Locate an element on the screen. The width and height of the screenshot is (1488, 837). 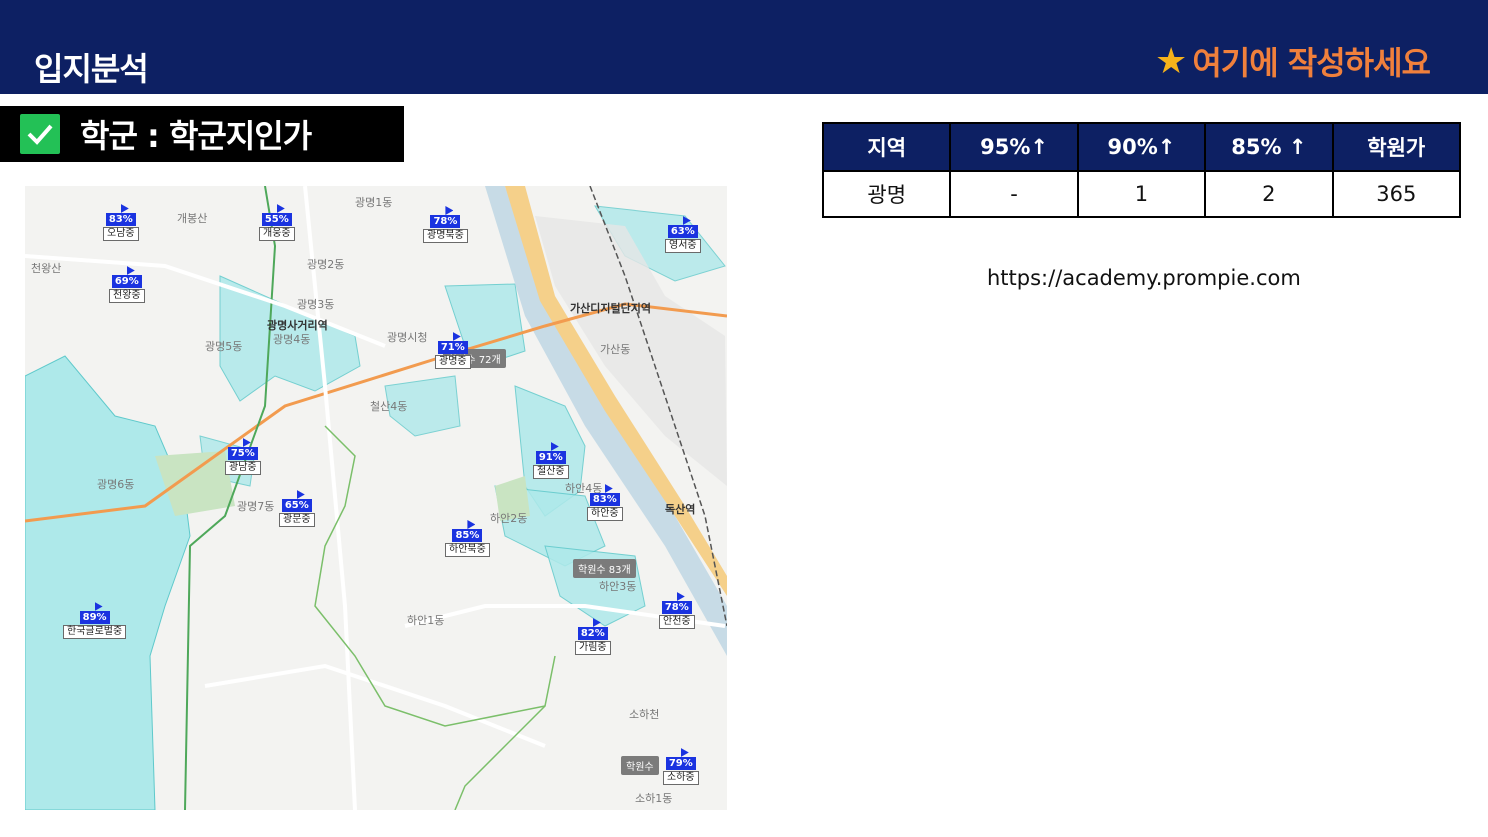
school-pin: 63% 영서중 is located at coordinates (683, 234).